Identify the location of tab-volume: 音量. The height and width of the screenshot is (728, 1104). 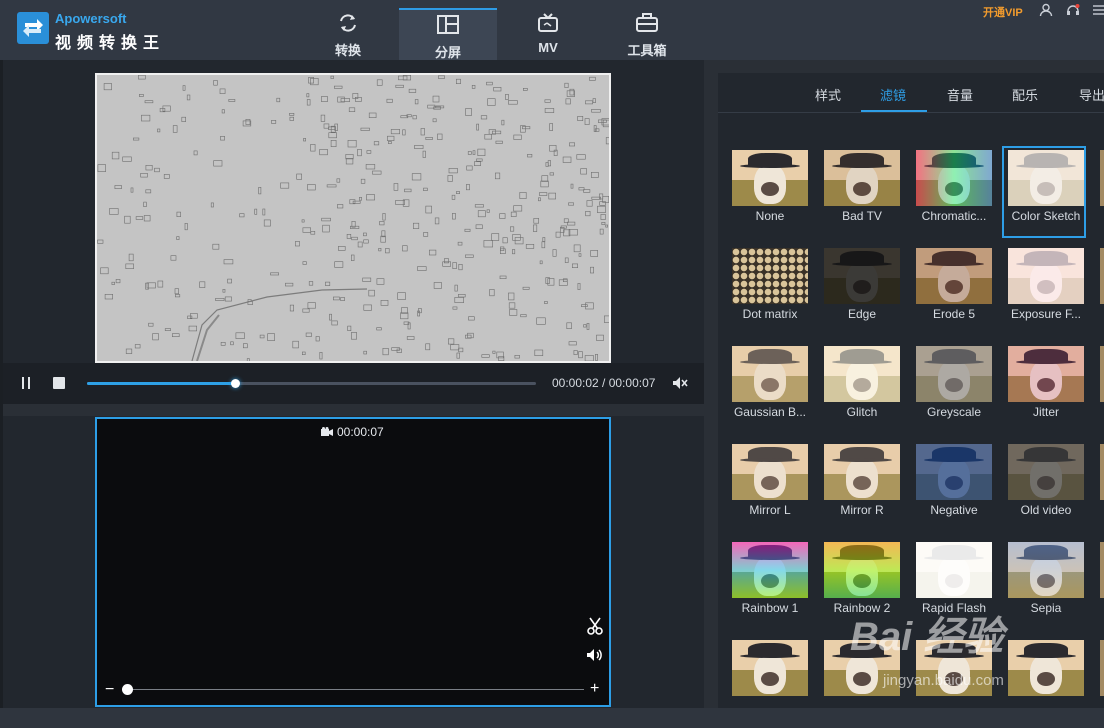
(960, 94).